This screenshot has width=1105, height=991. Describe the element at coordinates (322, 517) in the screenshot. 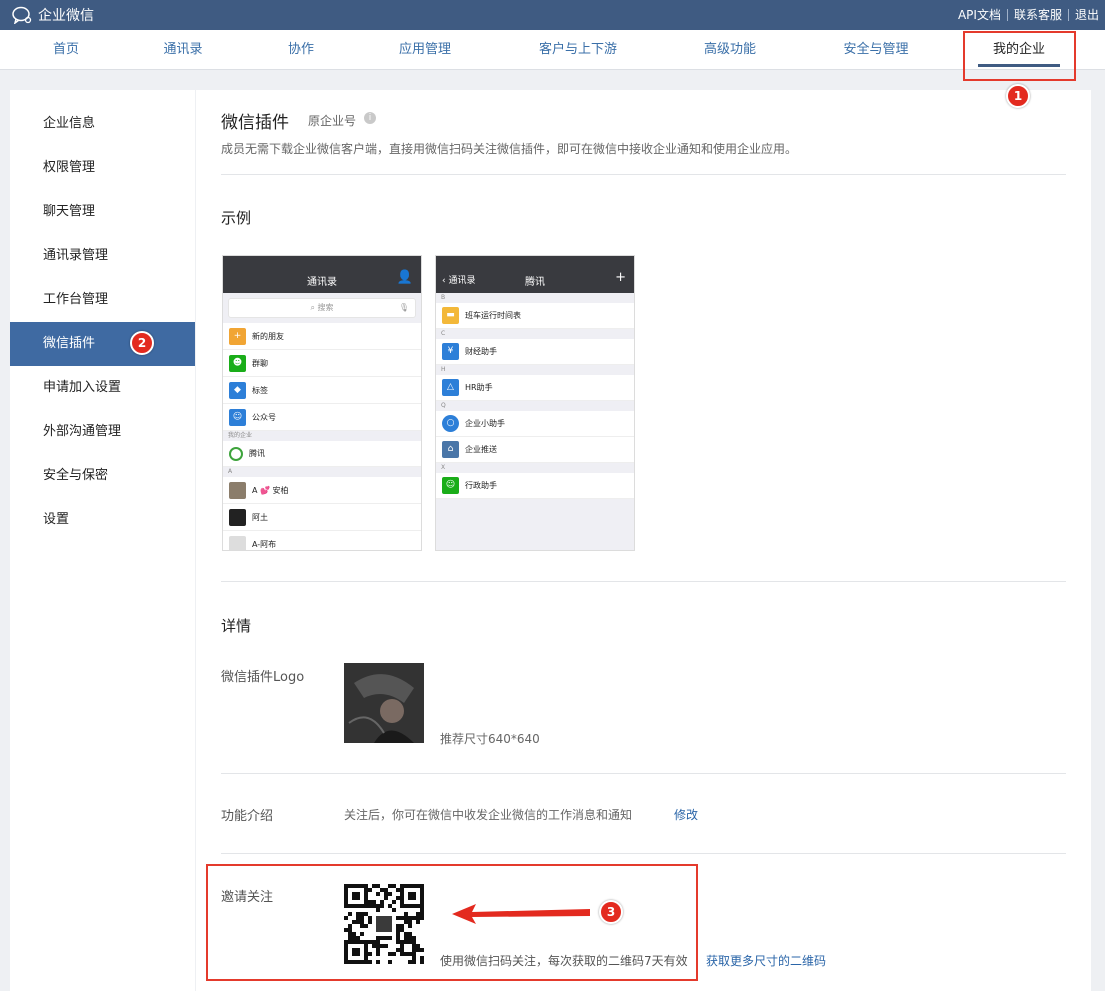

I see `list-item: 阿土` at that location.